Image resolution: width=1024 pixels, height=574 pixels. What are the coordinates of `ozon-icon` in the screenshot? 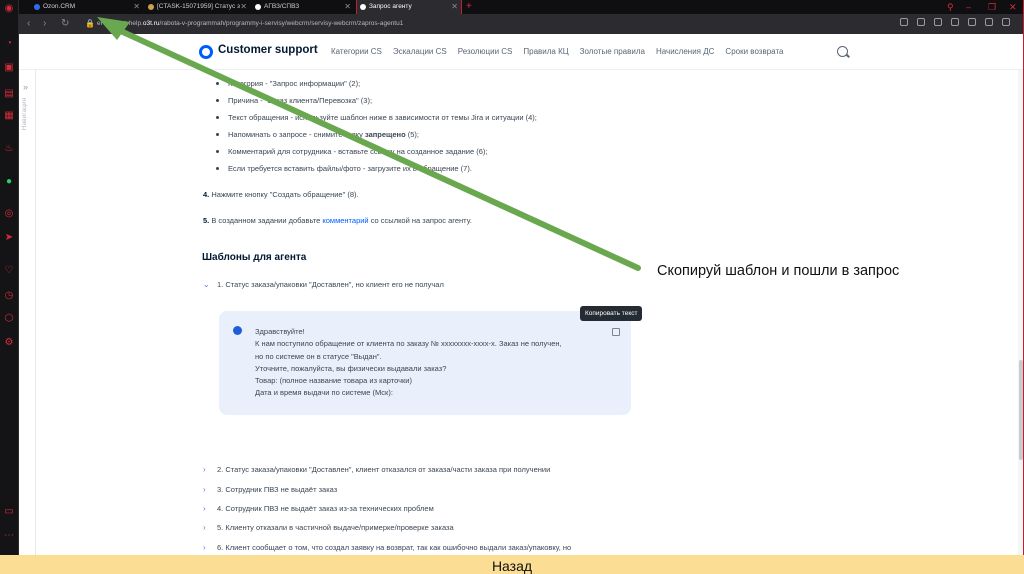 It's located at (37, 7).